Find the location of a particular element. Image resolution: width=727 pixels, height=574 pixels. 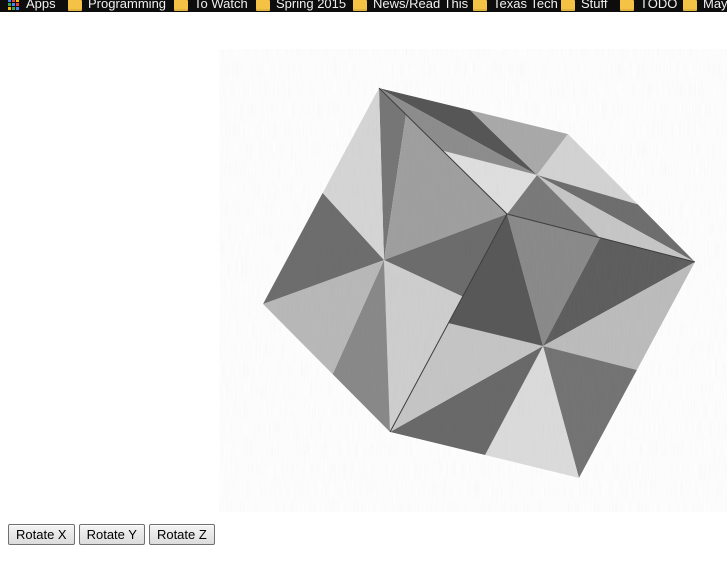

bookmark-folder-to-watch: To Watch is located at coordinates (211, 6).